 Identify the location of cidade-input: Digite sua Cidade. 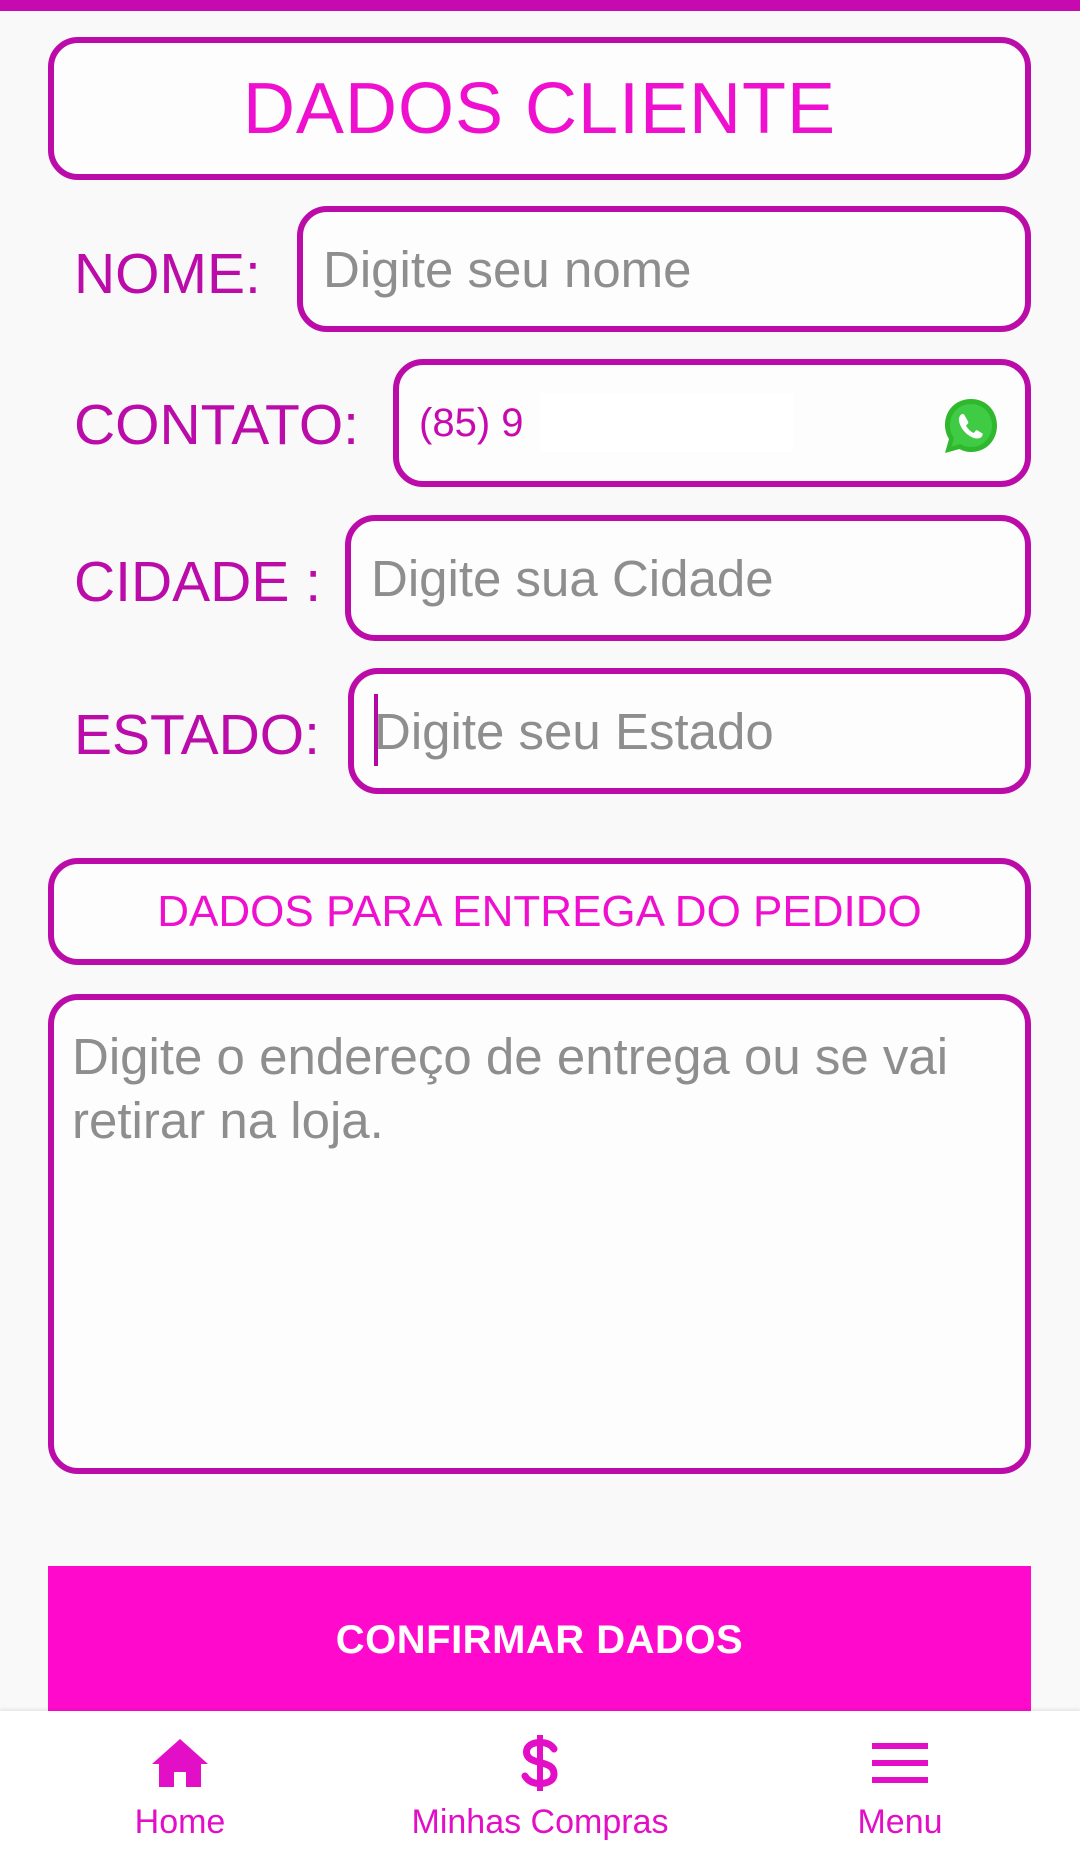
(688, 578).